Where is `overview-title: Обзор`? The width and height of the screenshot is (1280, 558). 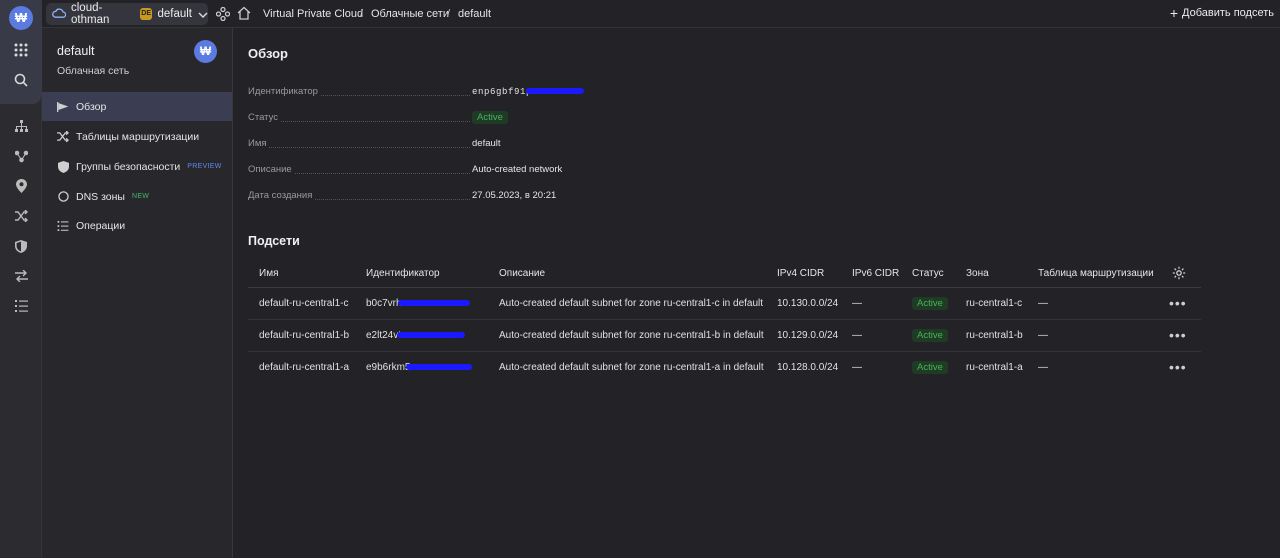 overview-title: Обзор is located at coordinates (268, 53).